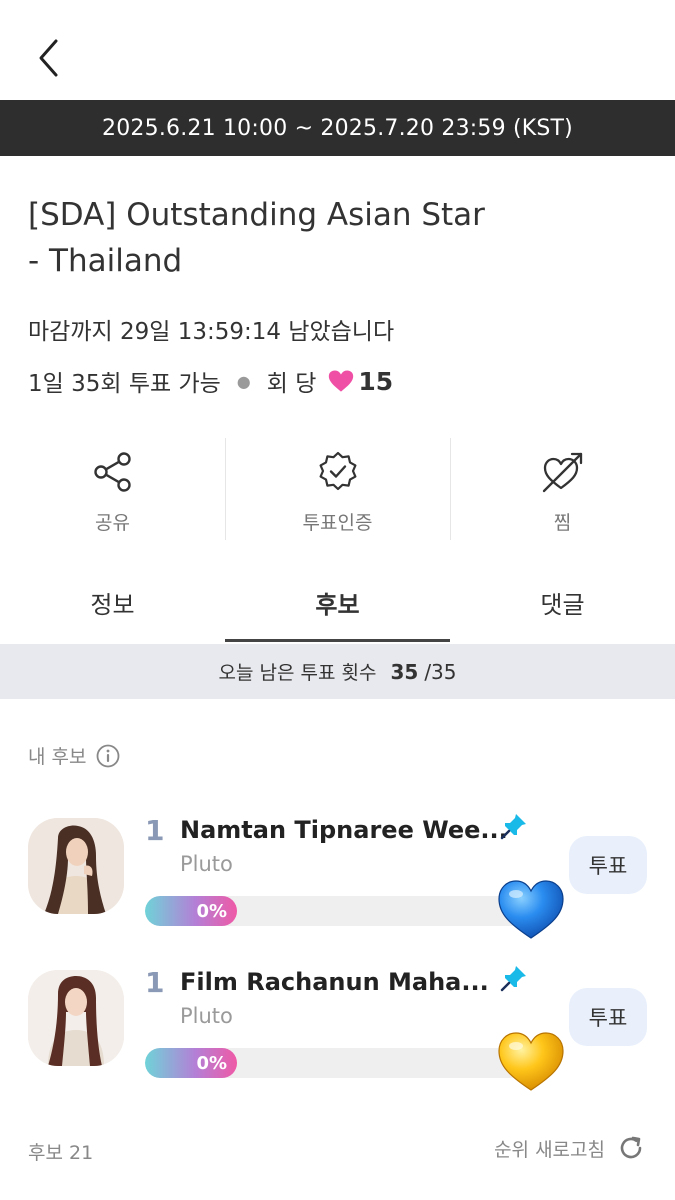 The height and width of the screenshot is (1200, 675). I want to click on yellow-heart-icon, so click(531, 1061).